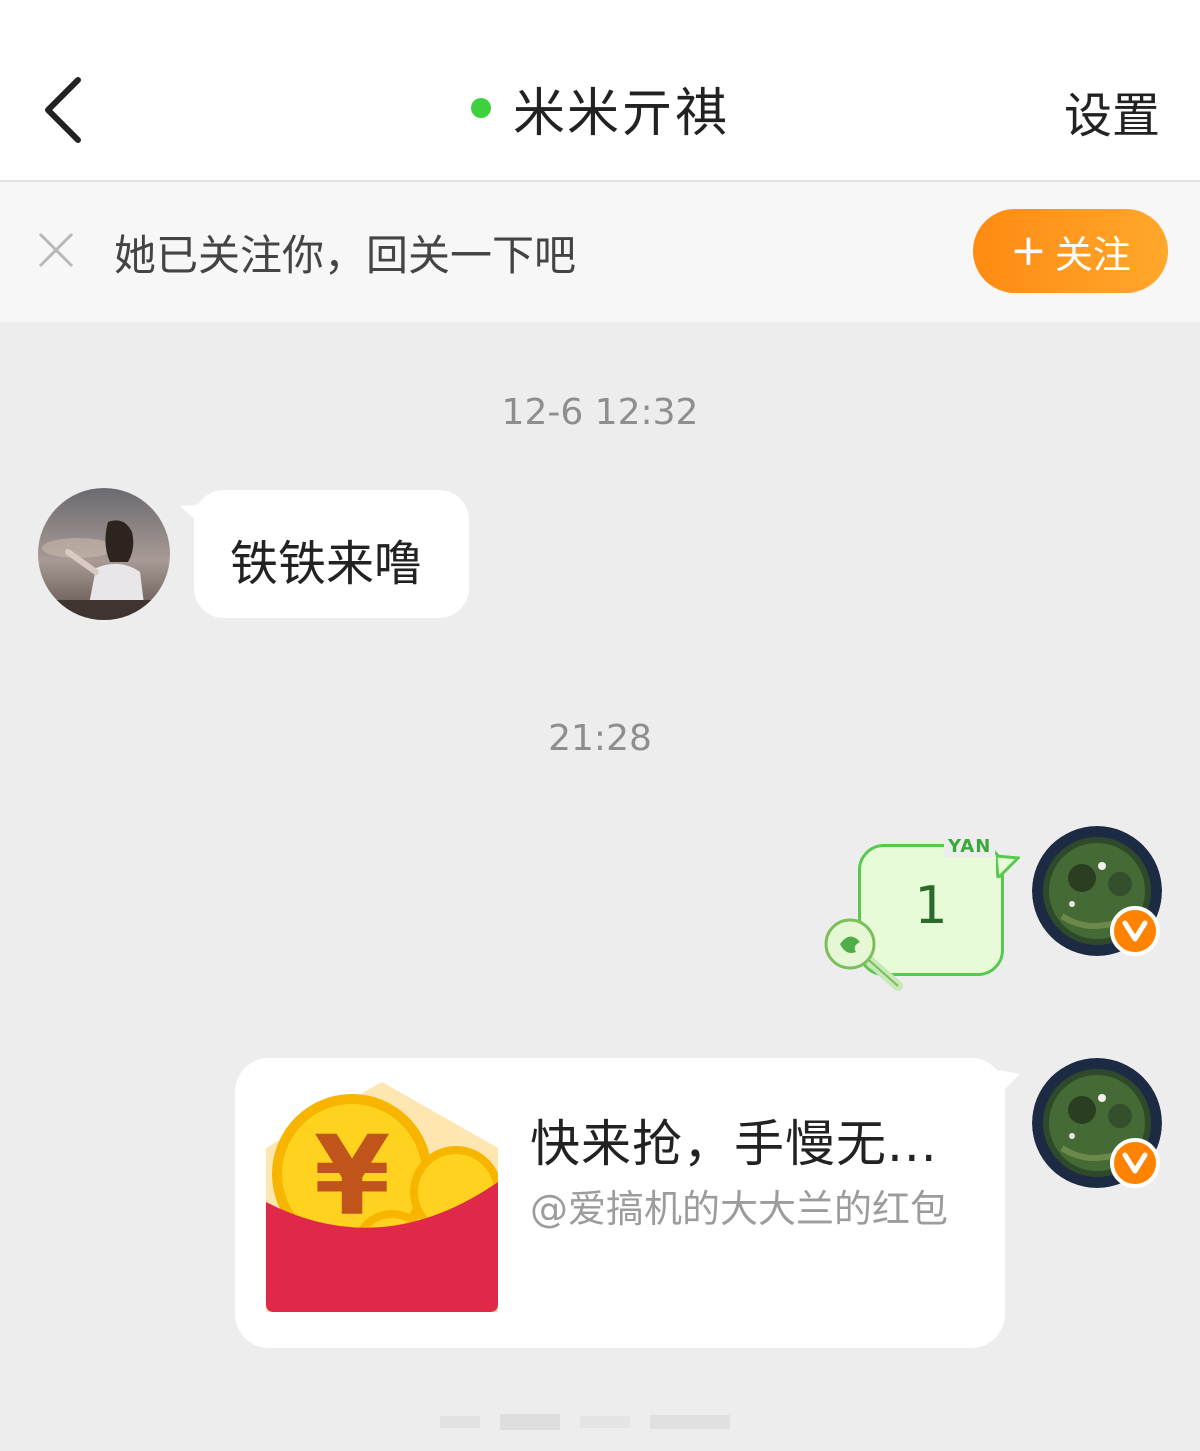  What do you see at coordinates (480, 108) in the screenshot?
I see `online-status-dot` at bounding box center [480, 108].